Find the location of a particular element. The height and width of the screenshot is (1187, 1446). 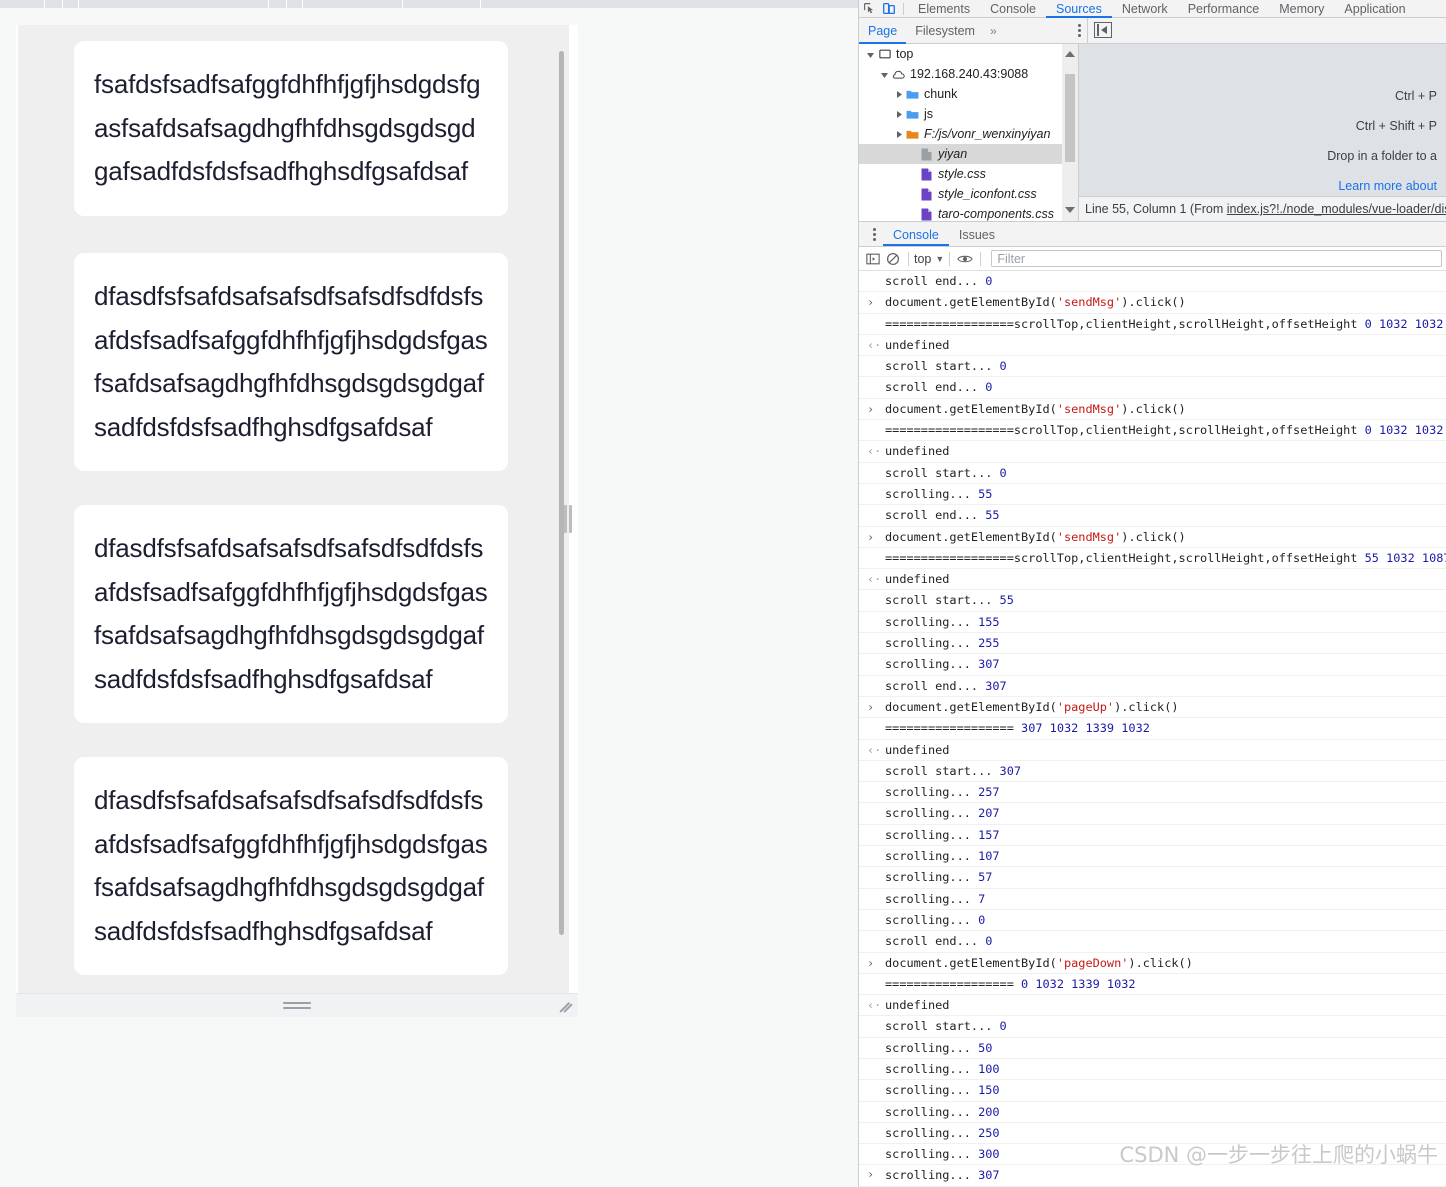

preview-bottom-bar is located at coordinates (297, 1005).